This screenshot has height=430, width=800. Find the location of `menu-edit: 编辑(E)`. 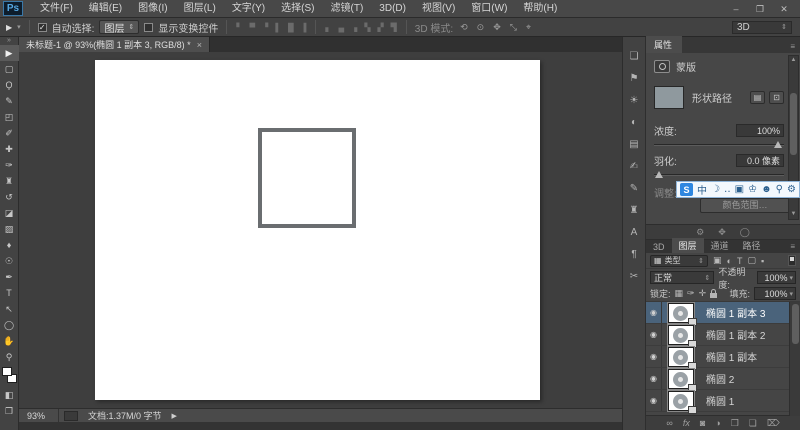

menu-edit: 编辑(E) is located at coordinates (105, 8).